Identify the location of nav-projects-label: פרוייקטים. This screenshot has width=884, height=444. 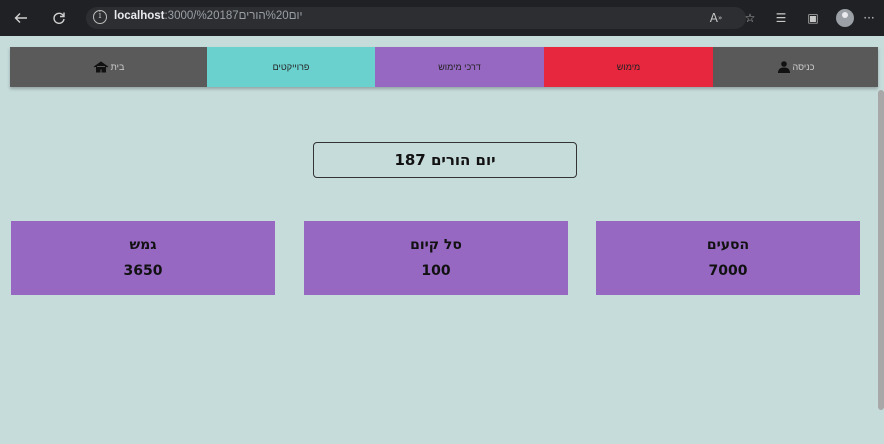
(291, 67).